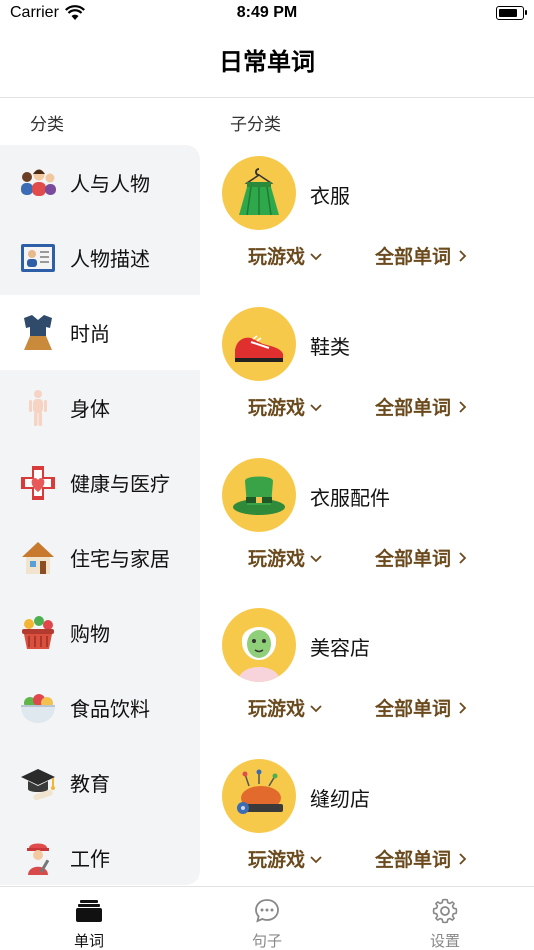  Describe the element at coordinates (38, 858) in the screenshot. I see `worker-icon` at that location.